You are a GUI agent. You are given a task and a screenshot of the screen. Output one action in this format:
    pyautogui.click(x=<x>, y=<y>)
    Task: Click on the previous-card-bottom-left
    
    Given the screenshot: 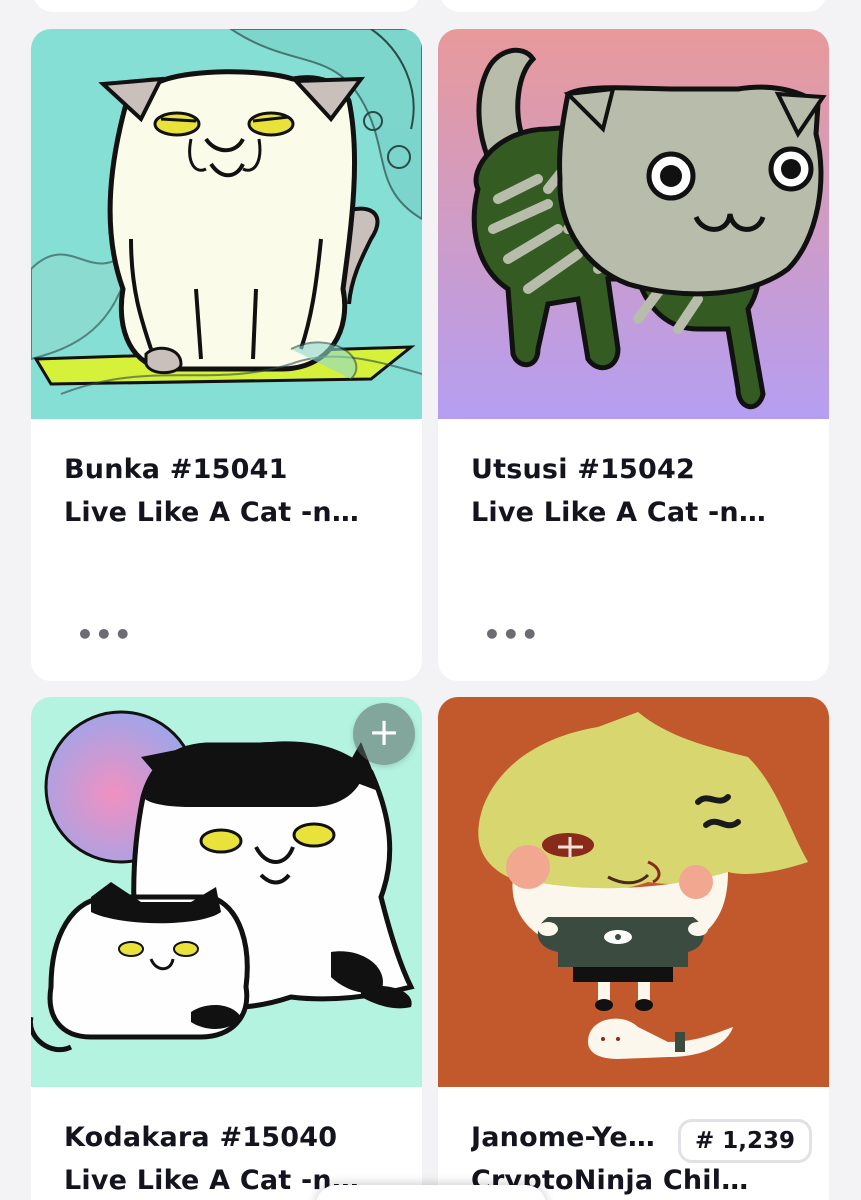 What is the action you would take?
    pyautogui.click(x=226, y=6)
    